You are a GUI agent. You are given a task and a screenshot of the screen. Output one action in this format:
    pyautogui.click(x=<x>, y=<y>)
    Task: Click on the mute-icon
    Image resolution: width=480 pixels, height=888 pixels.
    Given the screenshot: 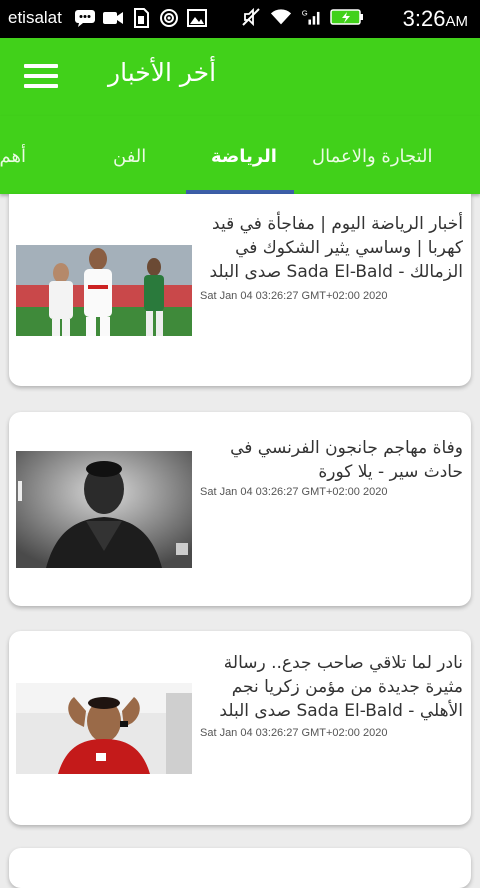 What is the action you would take?
    pyautogui.click(x=251, y=17)
    